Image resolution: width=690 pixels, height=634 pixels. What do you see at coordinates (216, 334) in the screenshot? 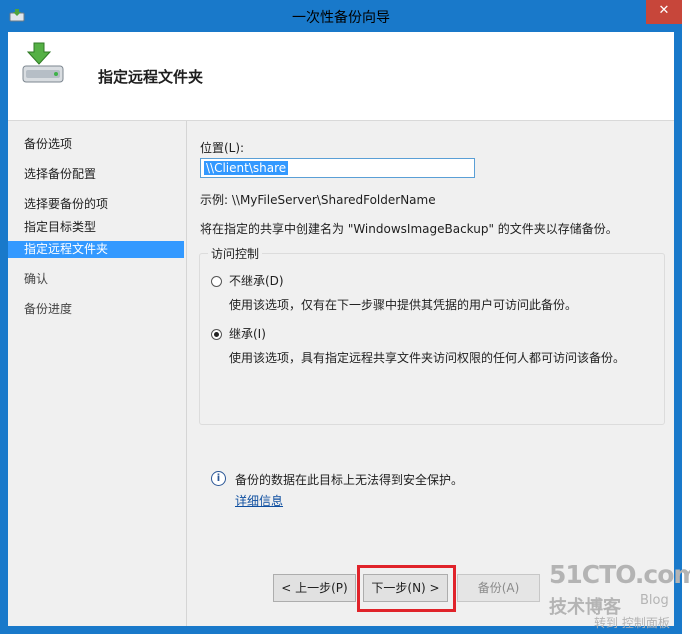
I see `inherit-radio` at bounding box center [216, 334].